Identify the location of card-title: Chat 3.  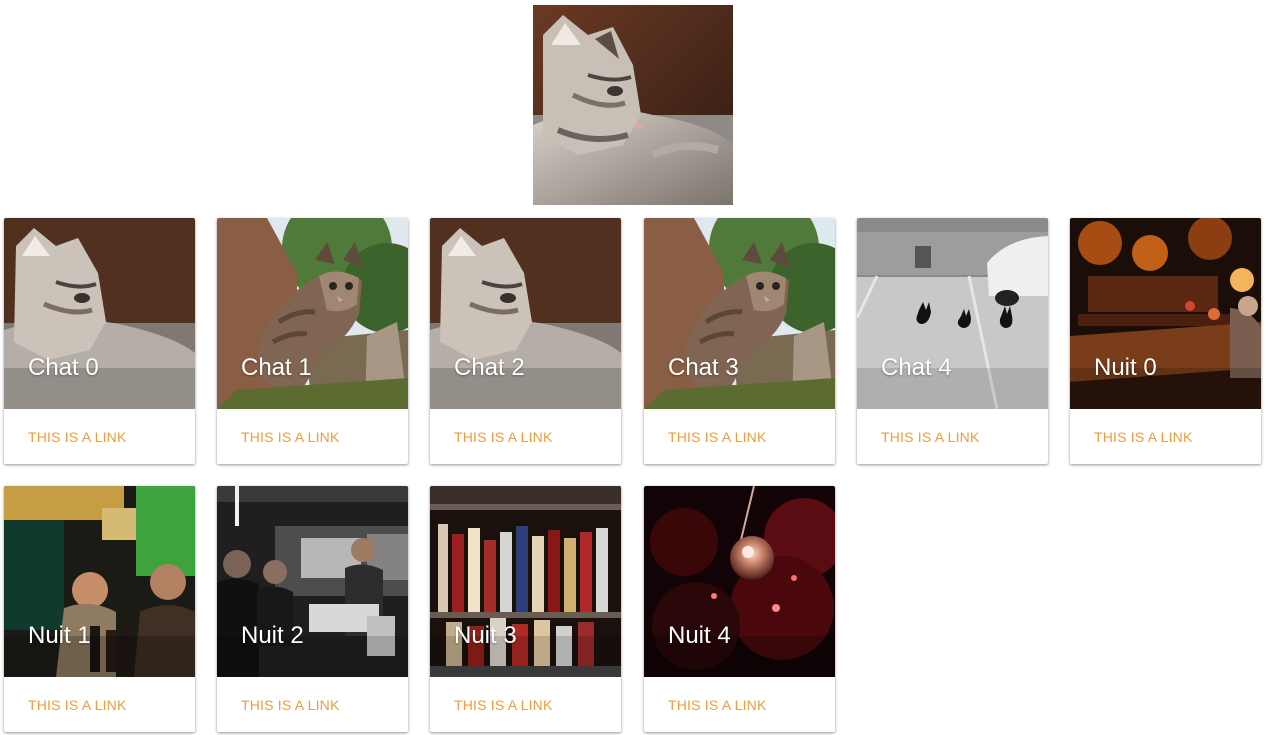
(703, 367).